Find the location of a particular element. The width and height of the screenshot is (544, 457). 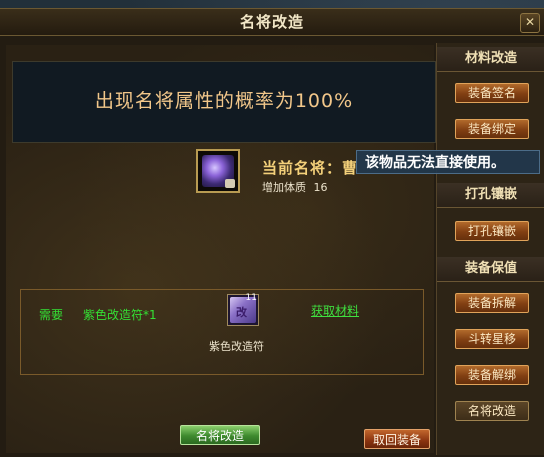

section-material-reform: 材料改造 is located at coordinates (490, 59).